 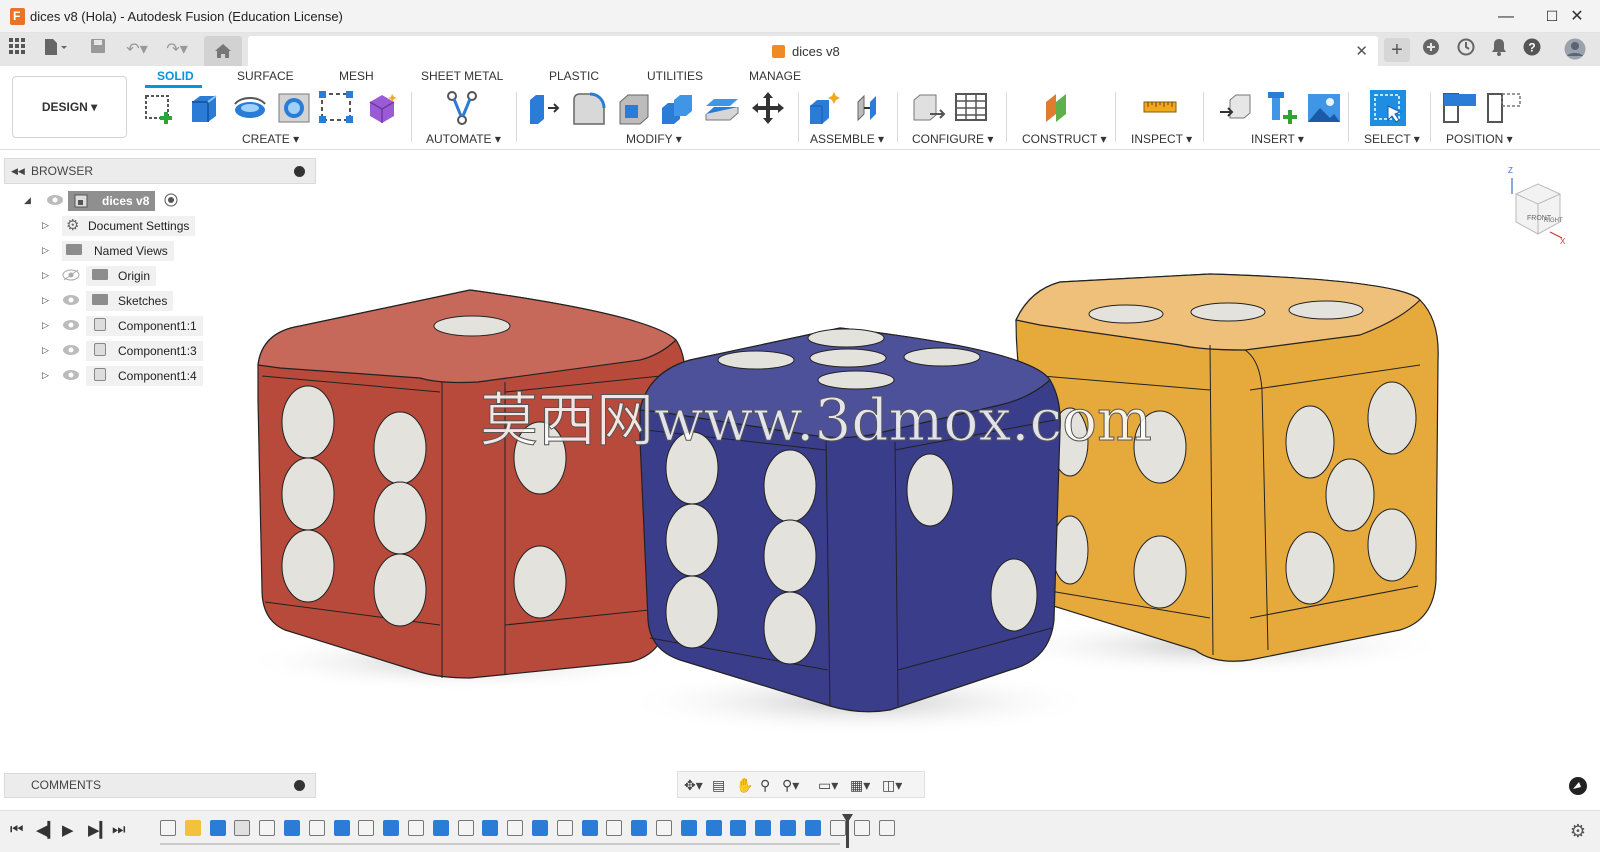 What do you see at coordinates (675, 76) in the screenshot?
I see `tab-utilities: UTILITIES` at bounding box center [675, 76].